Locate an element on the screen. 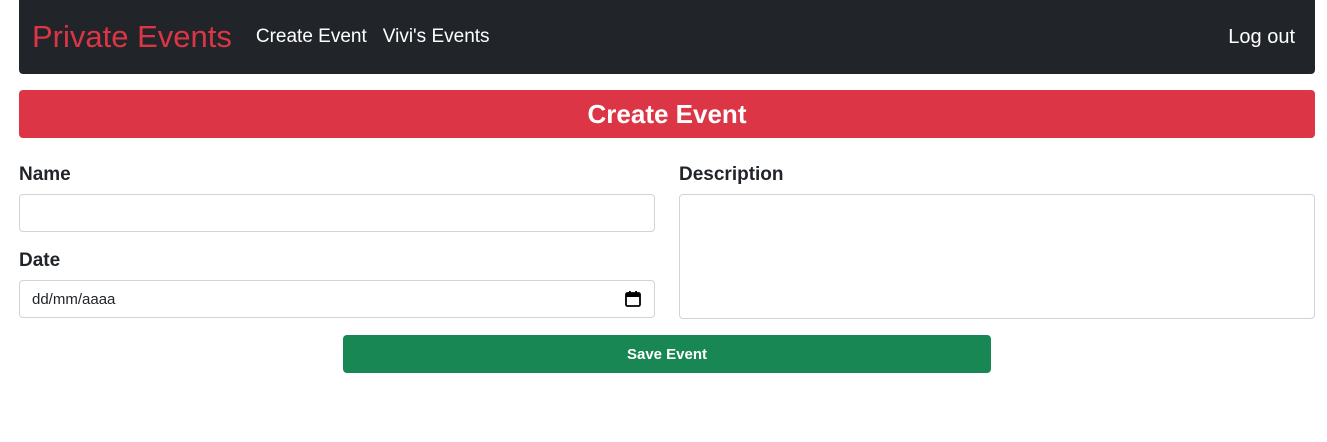 Image resolution: width=1327 pixels, height=442 pixels. page-title: Create Event is located at coordinates (667, 113).